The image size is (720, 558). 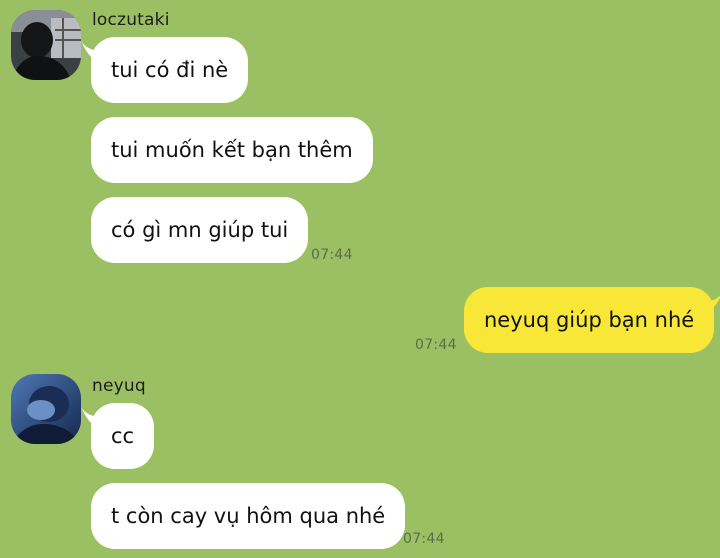 I want to click on message-bubble: tui có đi nè, so click(x=165, y=70).